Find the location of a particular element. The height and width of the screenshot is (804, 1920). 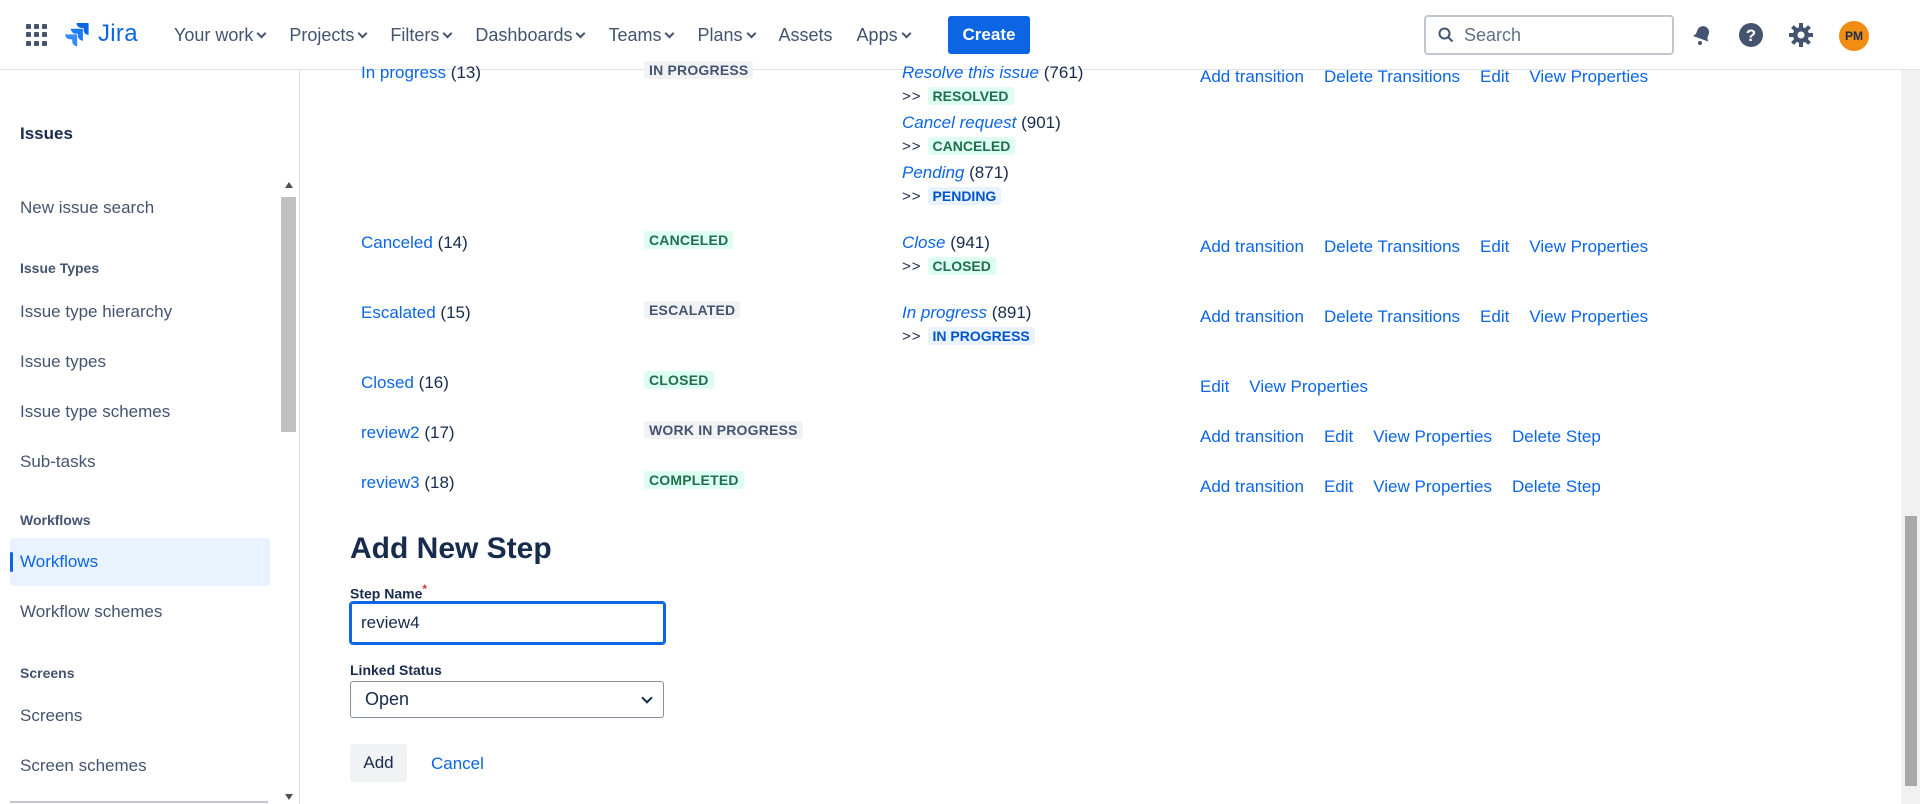

cancel-link: Cancel is located at coordinates (457, 764).